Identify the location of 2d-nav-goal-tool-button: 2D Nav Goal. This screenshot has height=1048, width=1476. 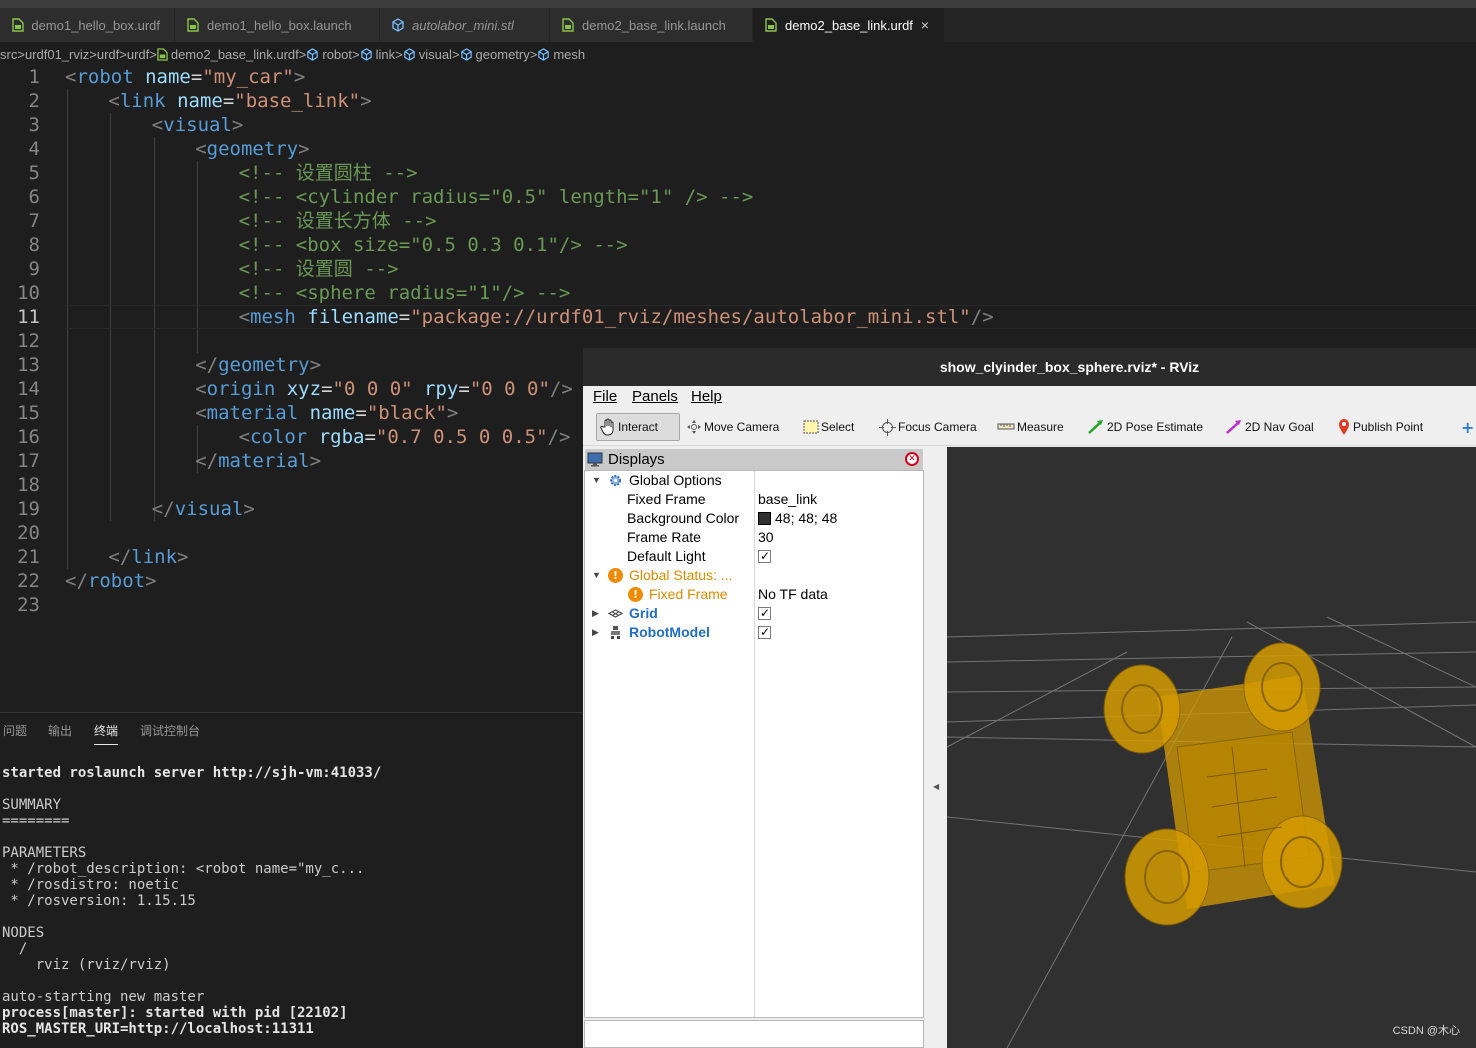
(1271, 427).